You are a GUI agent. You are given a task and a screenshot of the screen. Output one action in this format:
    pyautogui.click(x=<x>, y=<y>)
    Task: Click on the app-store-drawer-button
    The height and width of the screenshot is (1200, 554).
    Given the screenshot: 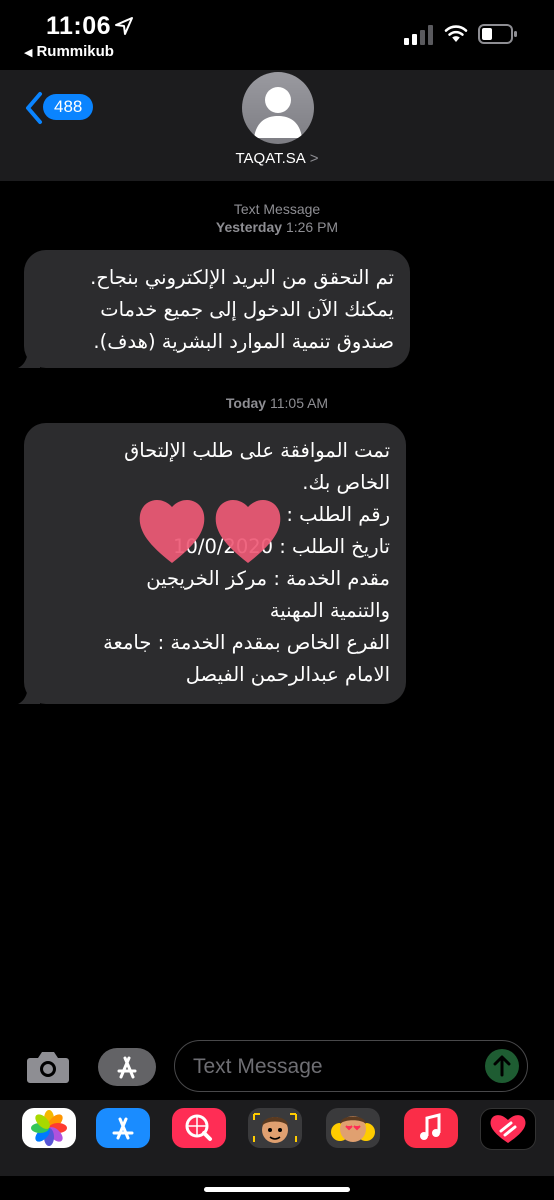 What is the action you would take?
    pyautogui.click(x=127, y=1067)
    